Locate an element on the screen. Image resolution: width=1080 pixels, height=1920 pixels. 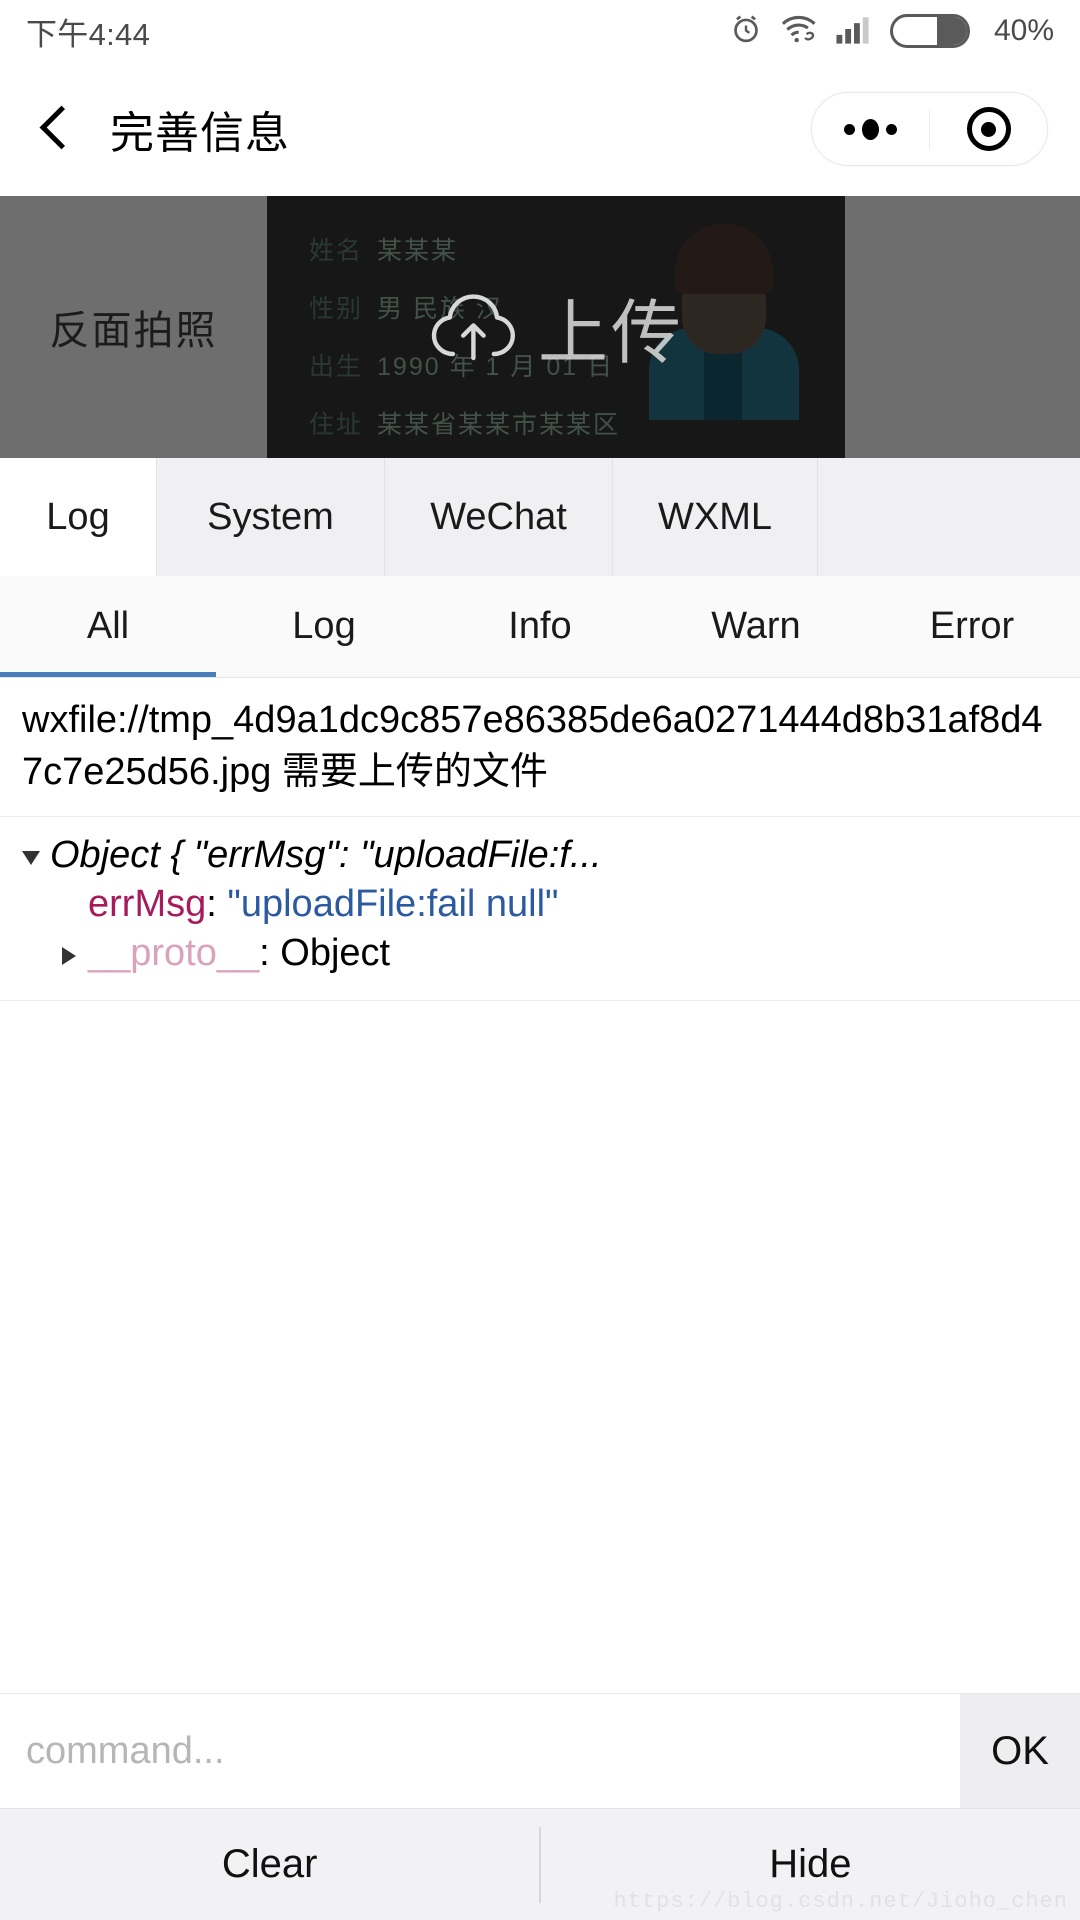
status-icons: 40% is located at coordinates (891, 31).